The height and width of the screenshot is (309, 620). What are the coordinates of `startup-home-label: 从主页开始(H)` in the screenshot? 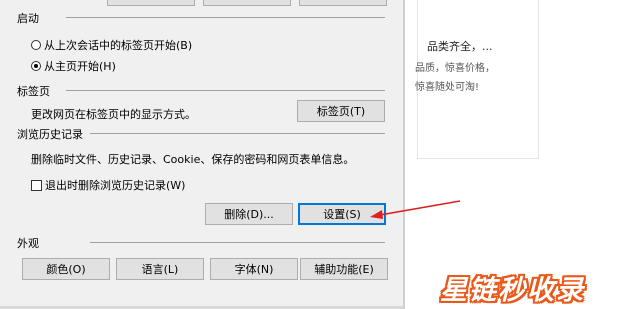 It's located at (80, 66).